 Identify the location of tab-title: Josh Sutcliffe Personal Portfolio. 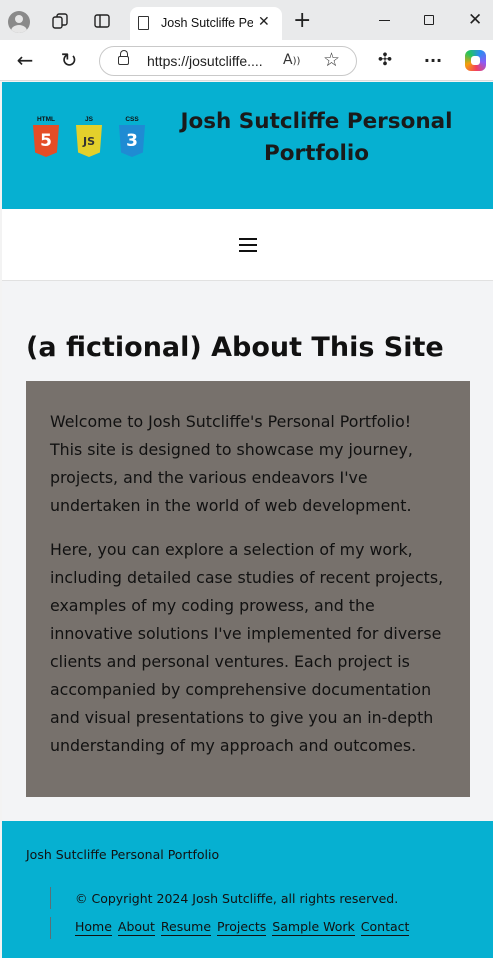
(207, 23).